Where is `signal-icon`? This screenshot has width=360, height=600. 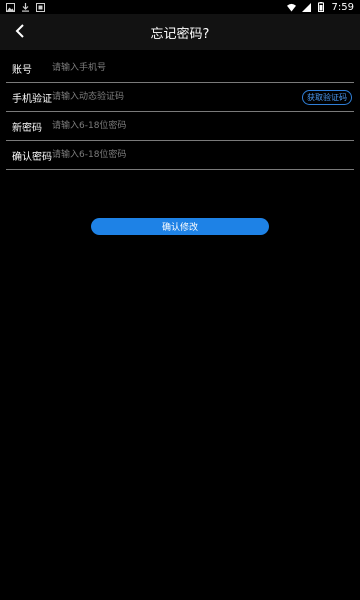
signal-icon is located at coordinates (306, 7).